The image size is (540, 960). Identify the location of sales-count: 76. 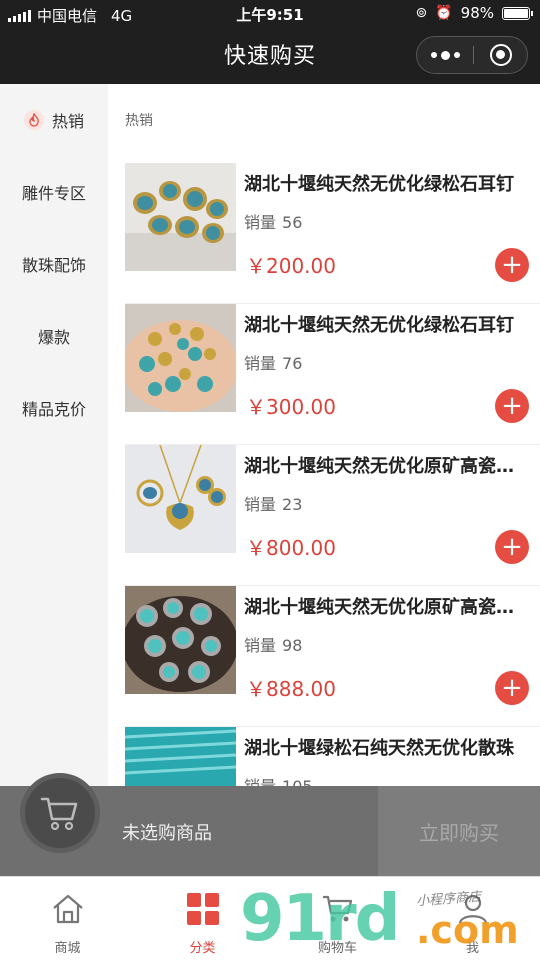
(292, 363).